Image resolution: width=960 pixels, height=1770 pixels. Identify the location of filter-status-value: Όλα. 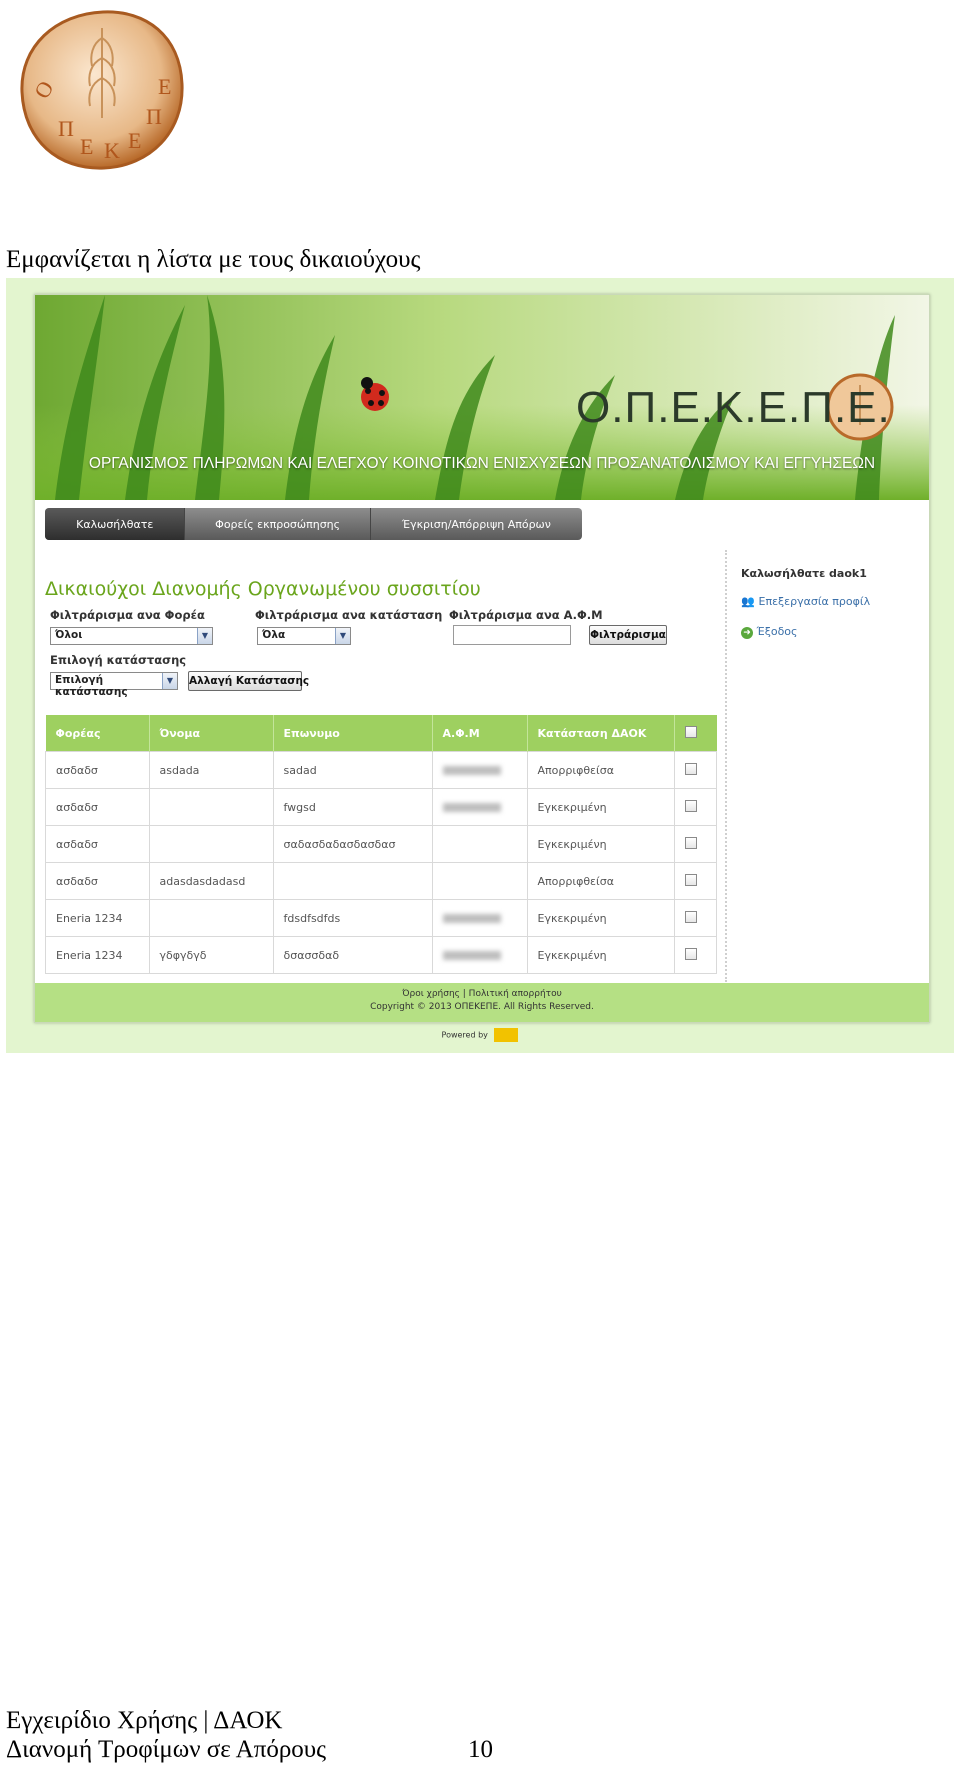
(274, 635).